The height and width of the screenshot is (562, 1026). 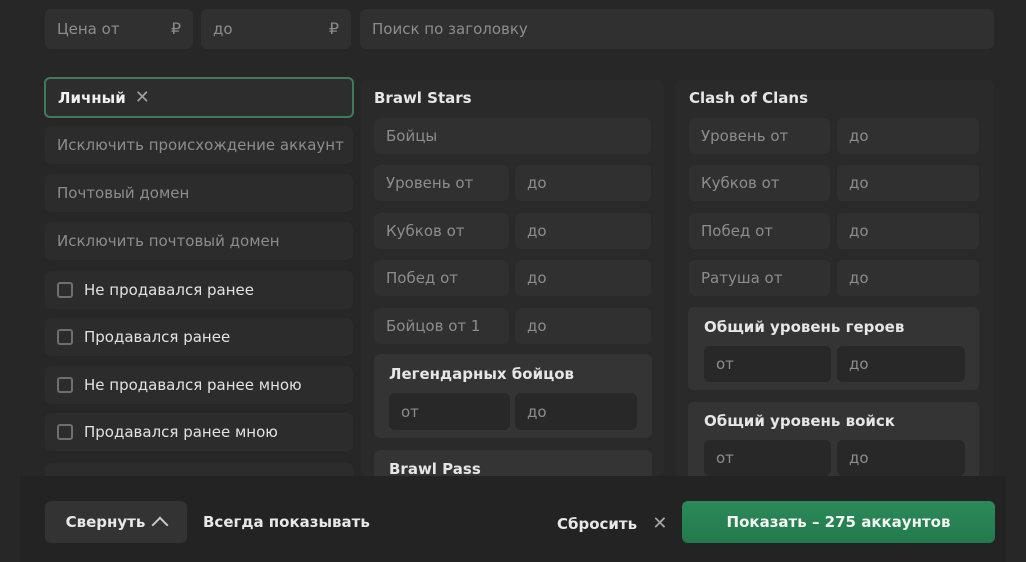 I want to click on mail-domain-input: Почтовый домен, so click(x=199, y=193).